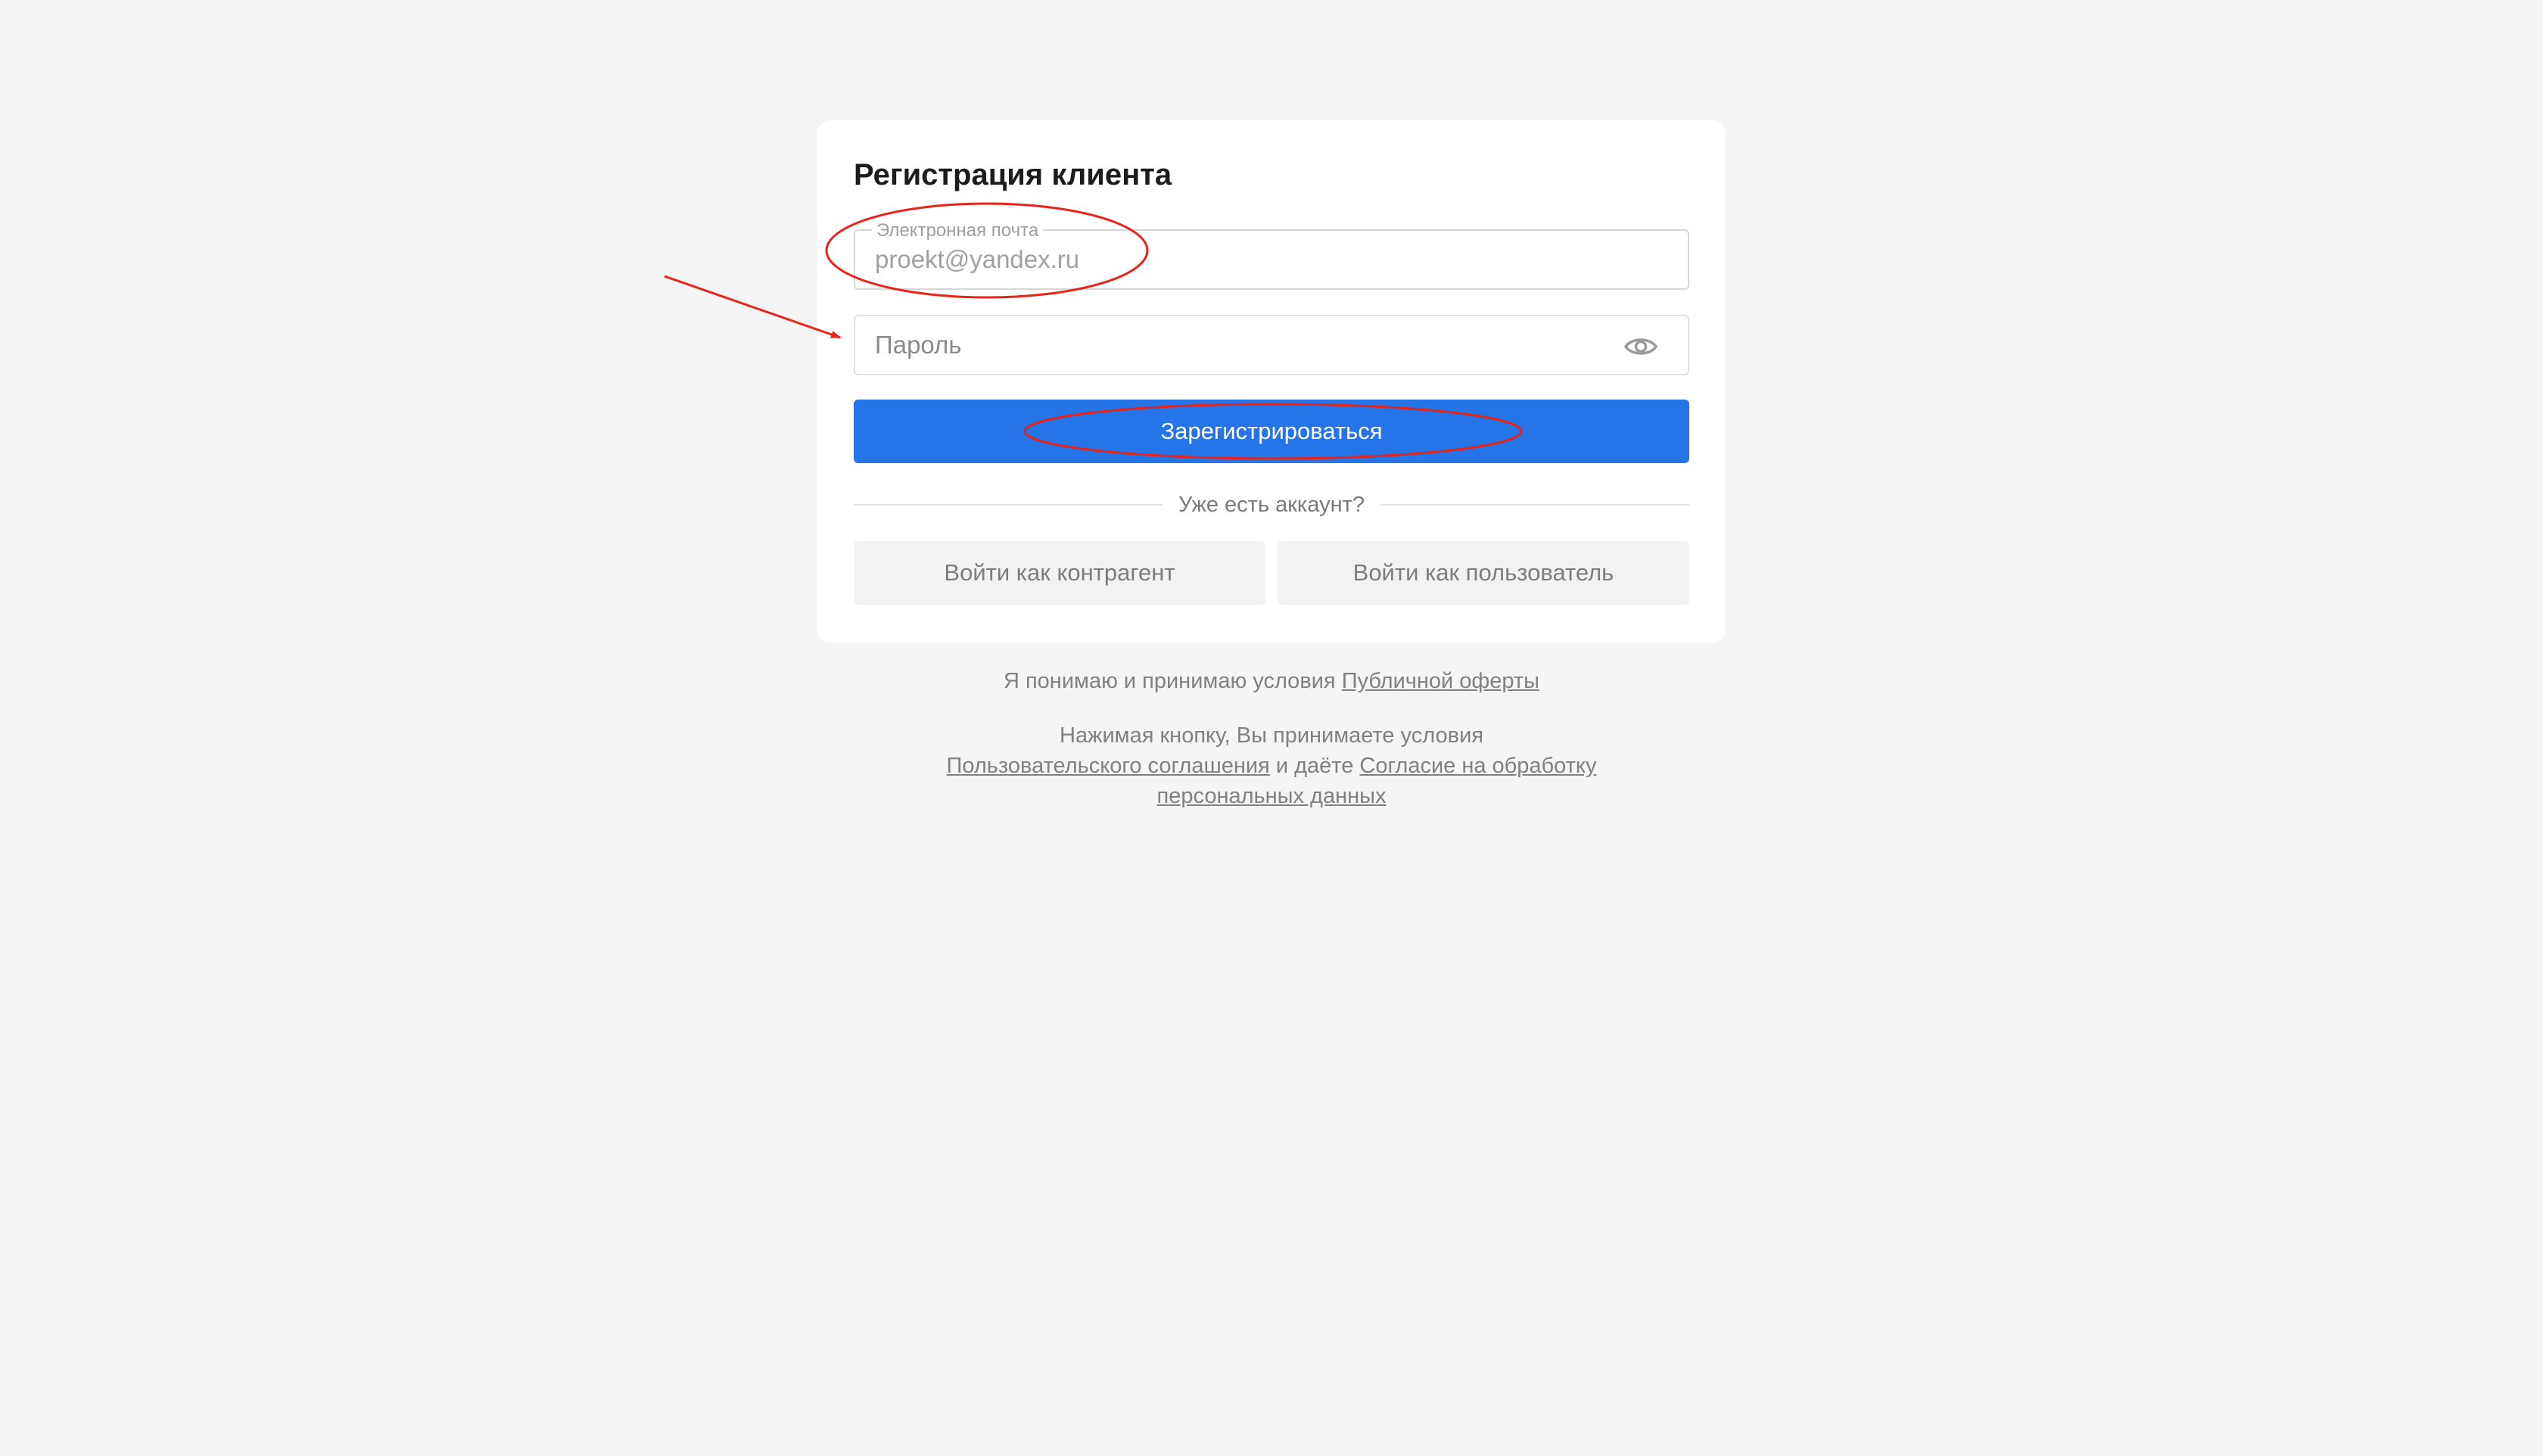  I want to click on divider-line-right, so click(1534, 505).